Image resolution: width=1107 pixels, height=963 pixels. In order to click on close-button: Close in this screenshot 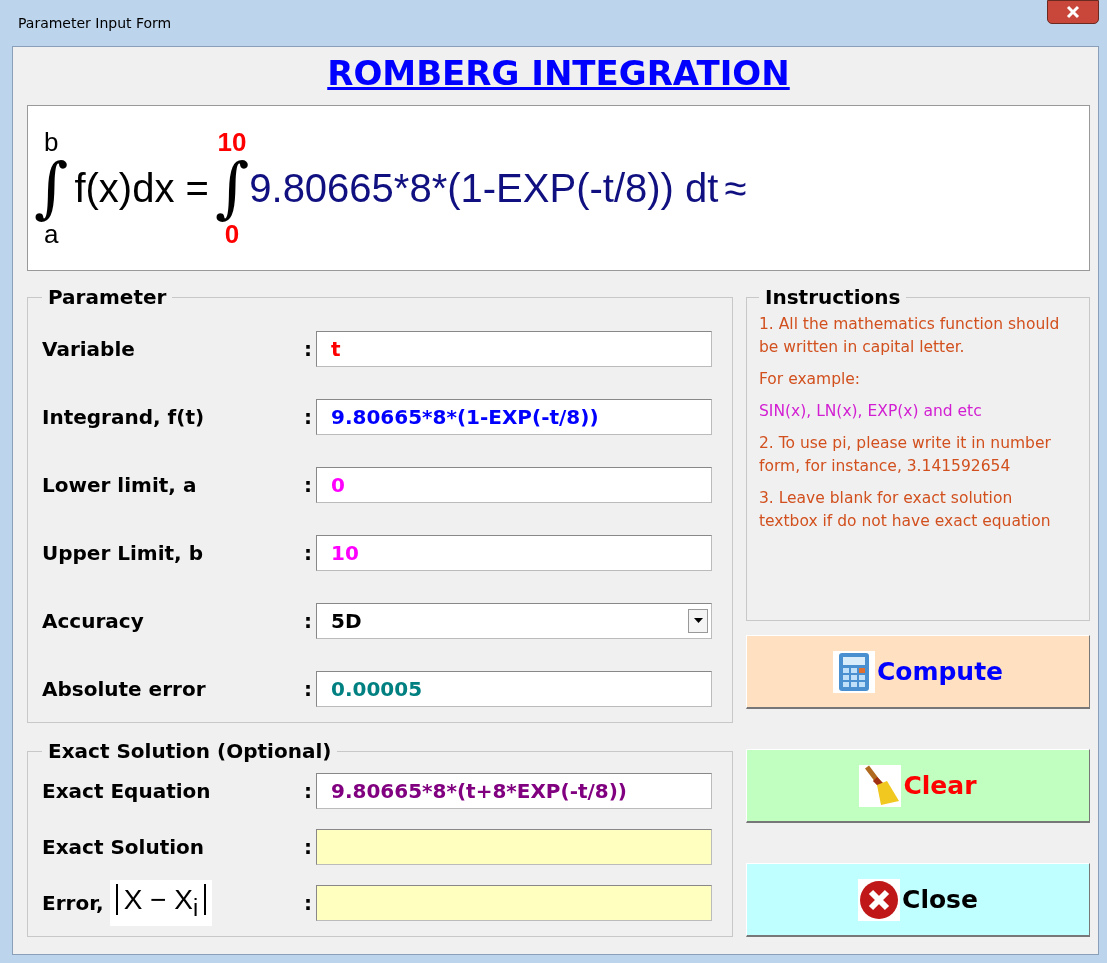, I will do `click(918, 900)`.